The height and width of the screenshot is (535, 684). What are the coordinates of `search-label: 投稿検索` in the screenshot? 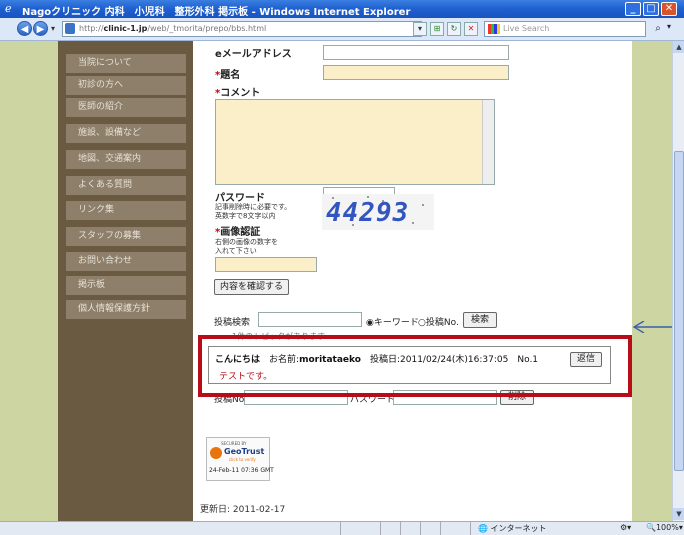 It's located at (232, 323).